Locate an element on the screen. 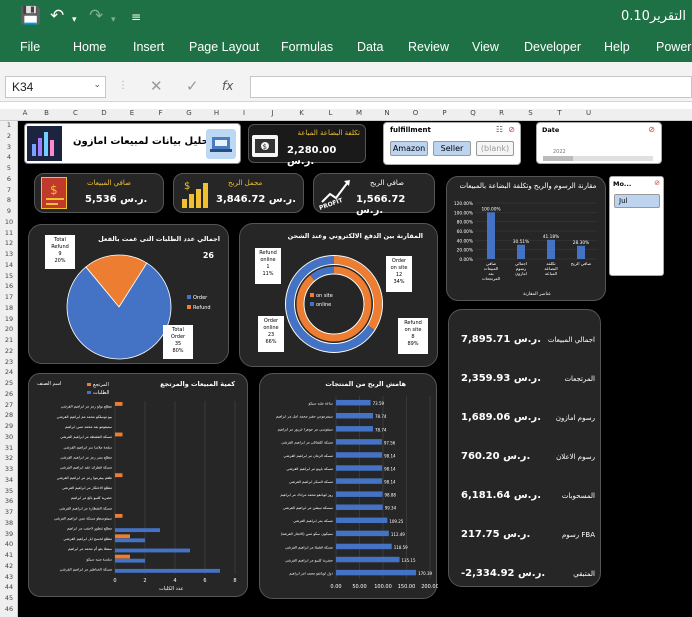  fulfillment-slicer: fulfillment ☷ ⊘ Amazon Seller (blank) is located at coordinates (452, 143).